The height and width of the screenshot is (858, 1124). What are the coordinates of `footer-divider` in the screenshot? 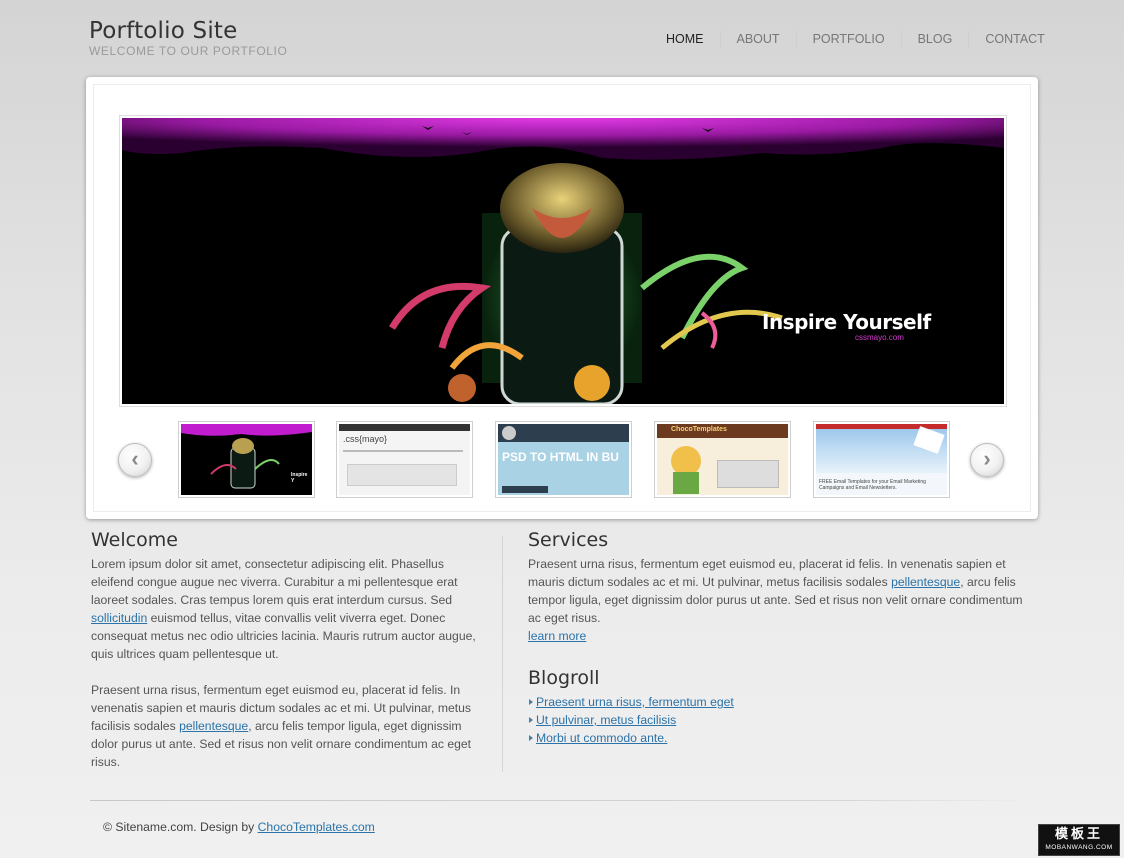 It's located at (562, 800).